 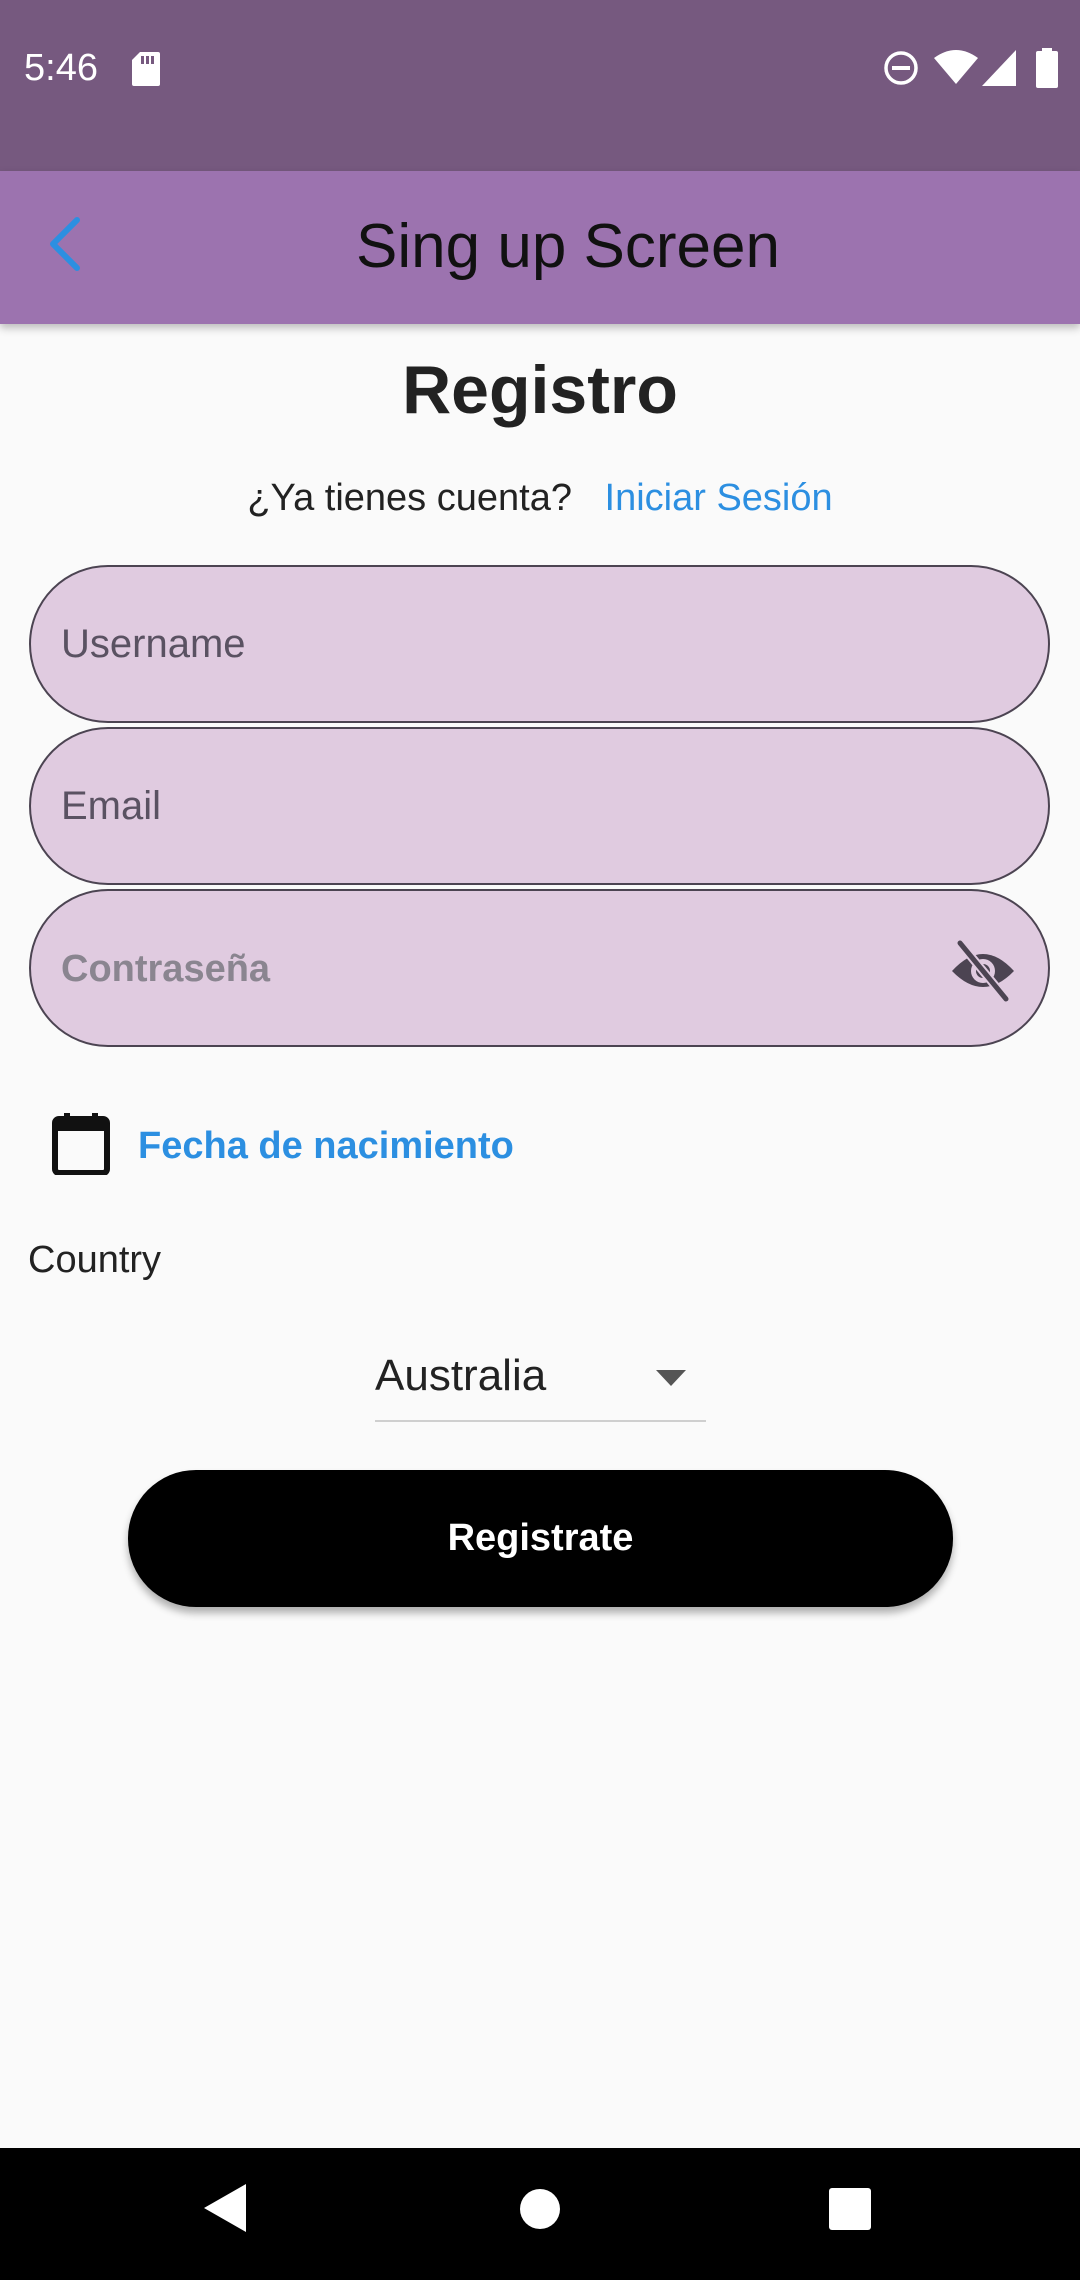 I want to click on eye-off-icon, so click(x=983, y=970).